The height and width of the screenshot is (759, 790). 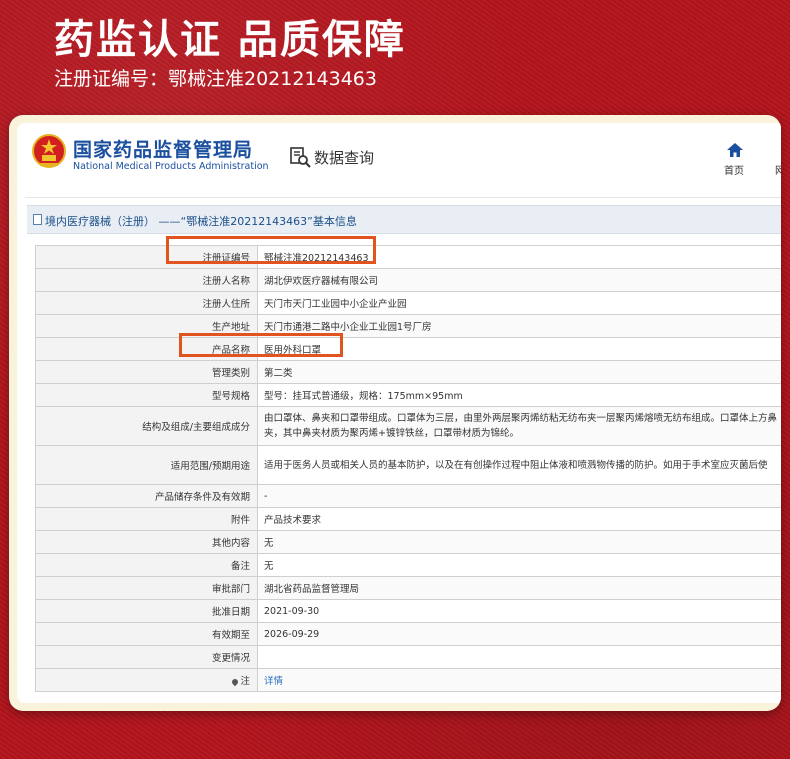 I want to click on breadcrumb: 境内医疗器械（注册） ——“鄂械注准20212143463”基本信息, so click(x=404, y=219).